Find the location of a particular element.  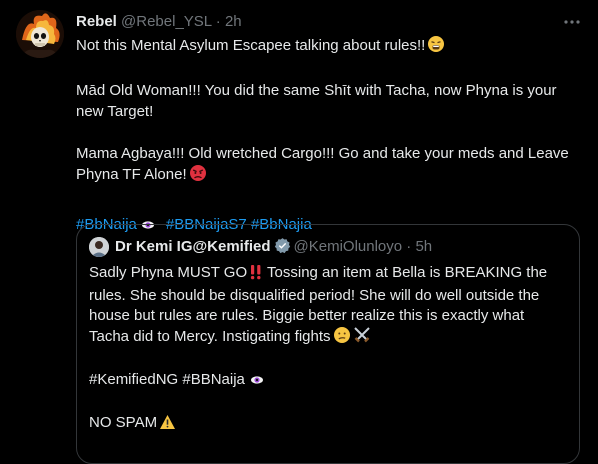

confused-face-emoji is located at coordinates (342, 338).